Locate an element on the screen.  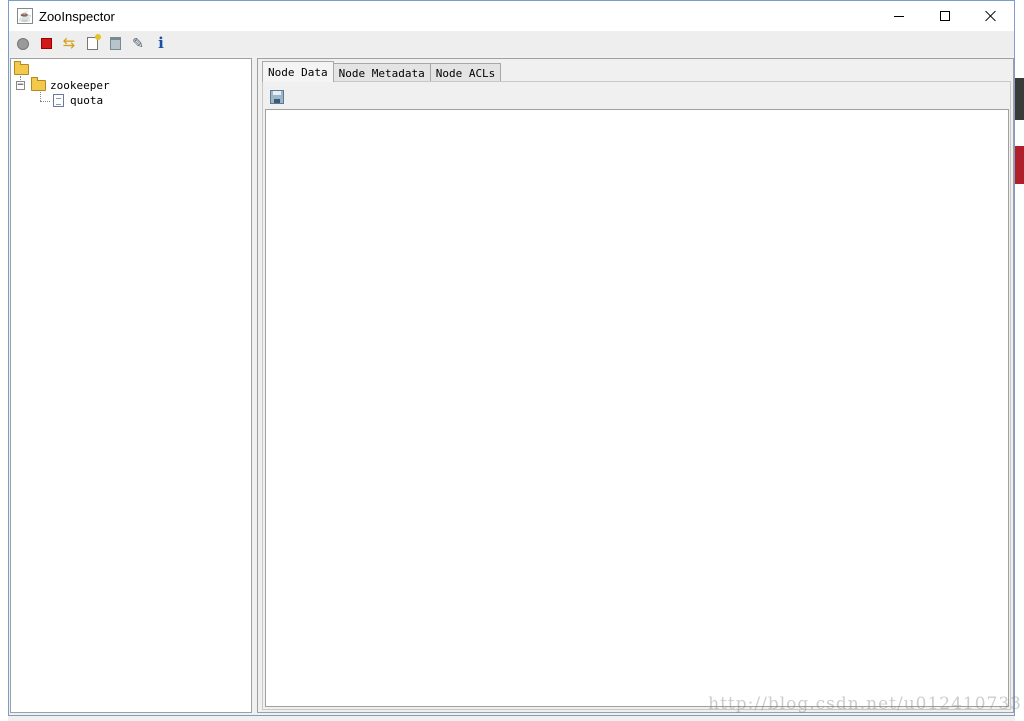
background-page-dark-band is located at coordinates (1019, 99).